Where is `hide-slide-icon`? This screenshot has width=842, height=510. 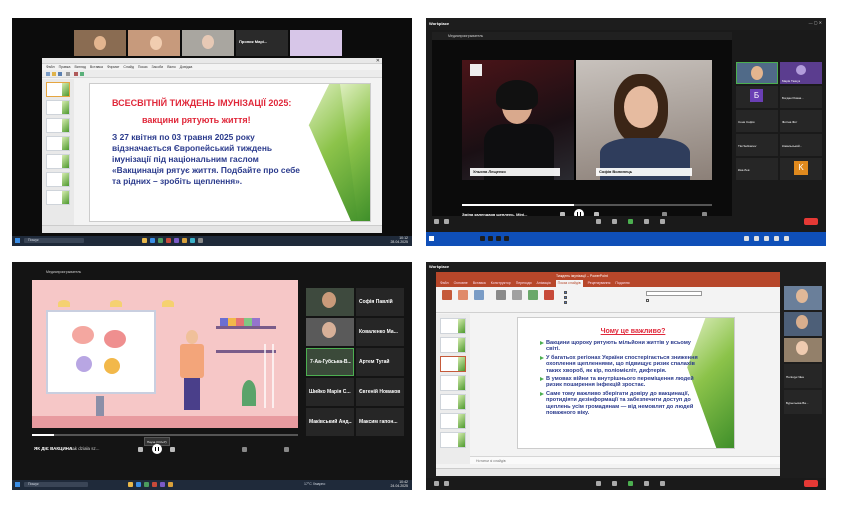
hide-slide-icon is located at coordinates (517, 295).